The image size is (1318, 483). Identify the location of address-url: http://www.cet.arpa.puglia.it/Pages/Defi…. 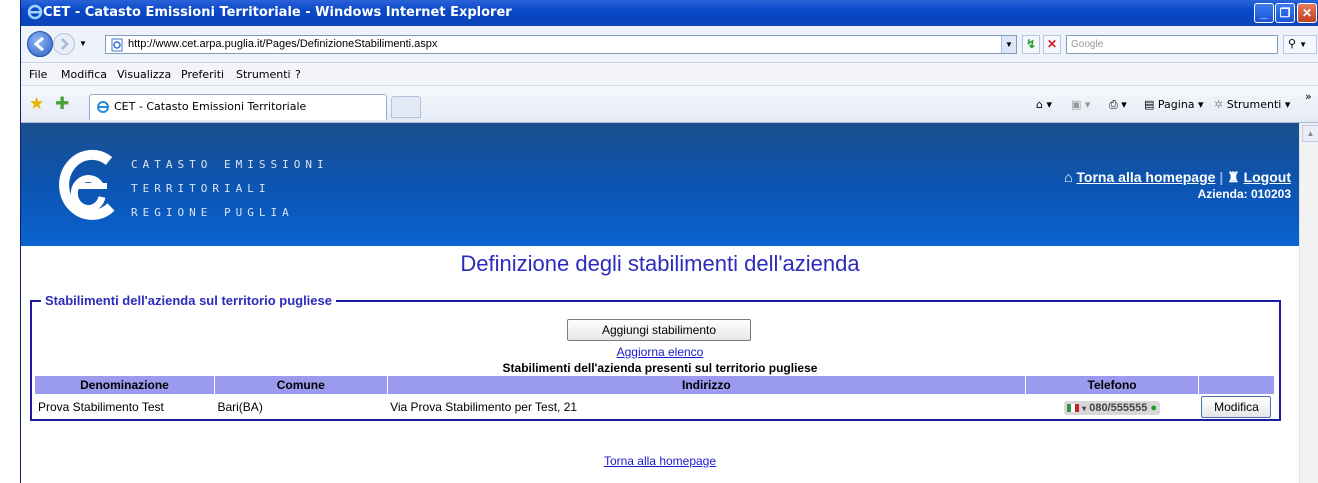
(283, 44).